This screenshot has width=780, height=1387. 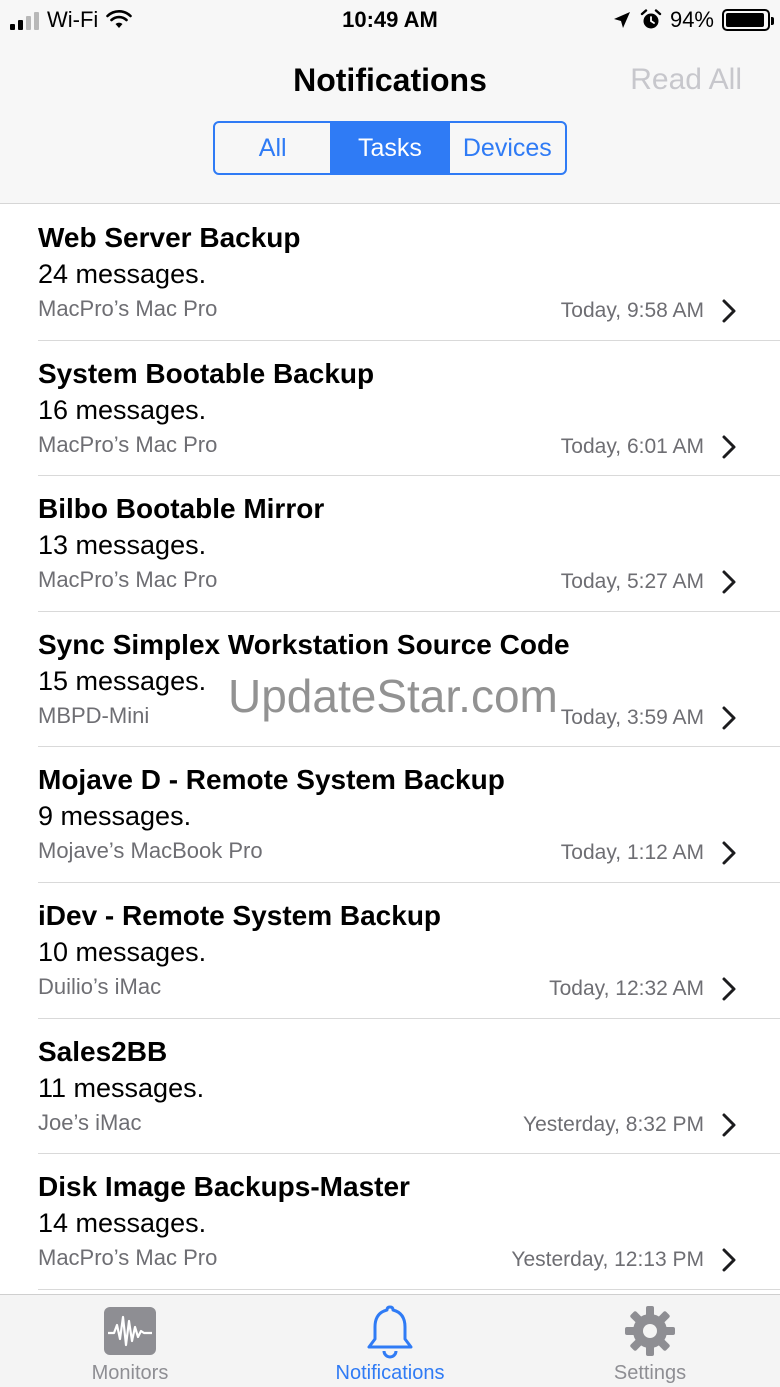 What do you see at coordinates (632, 853) in the screenshot?
I see `notification-time: Today, 1:12 AM` at bounding box center [632, 853].